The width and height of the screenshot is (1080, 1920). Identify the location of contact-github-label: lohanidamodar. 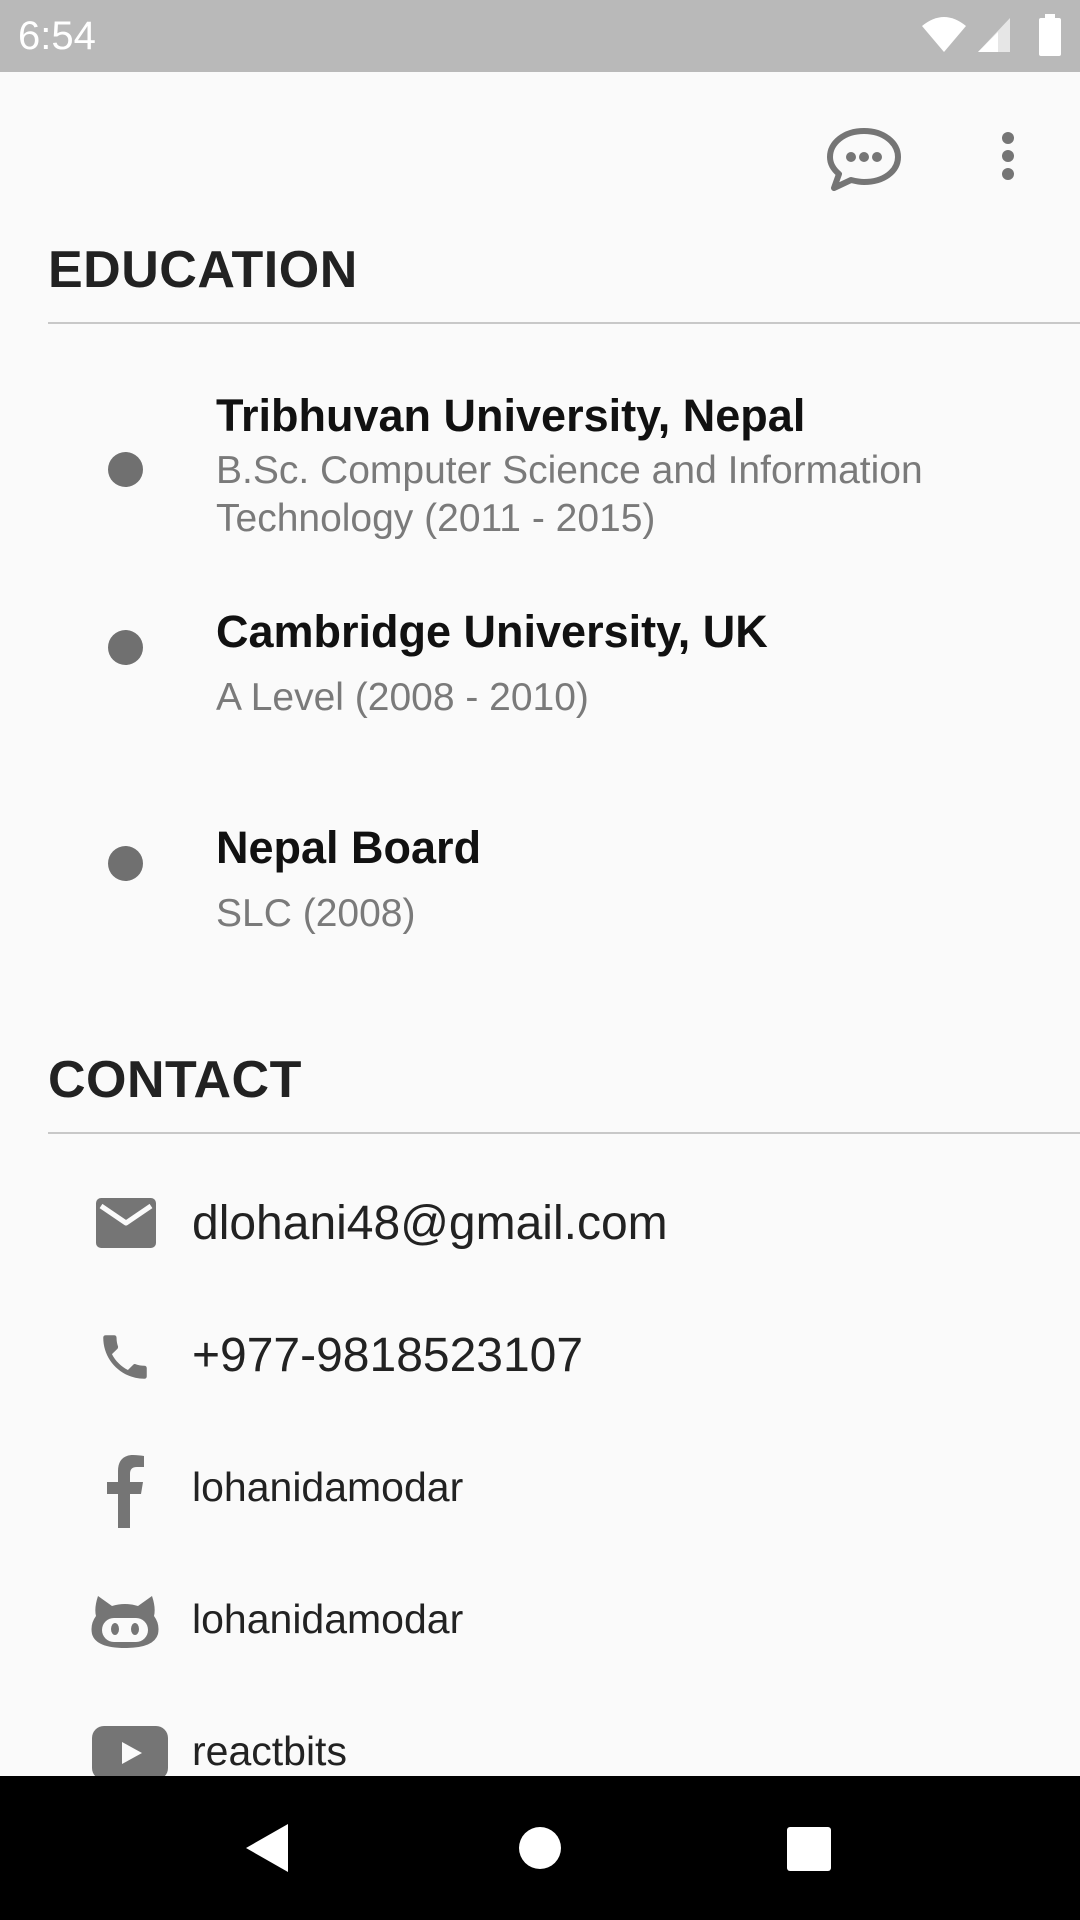
(328, 1619).